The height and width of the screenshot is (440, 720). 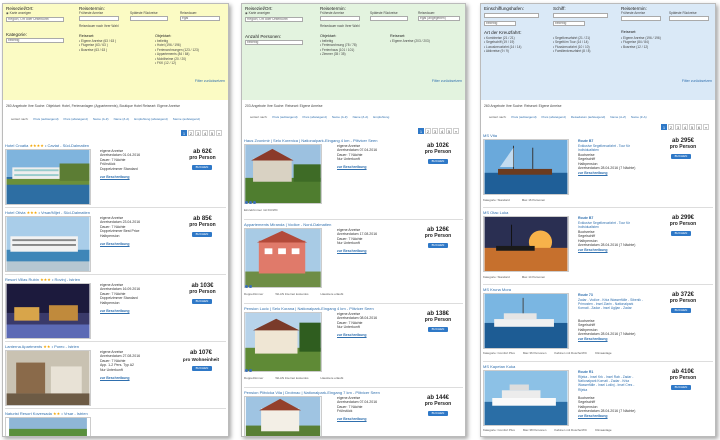 What do you see at coordinates (585, 372) in the screenshot?
I see `route-name: Route R1` at bounding box center [585, 372].